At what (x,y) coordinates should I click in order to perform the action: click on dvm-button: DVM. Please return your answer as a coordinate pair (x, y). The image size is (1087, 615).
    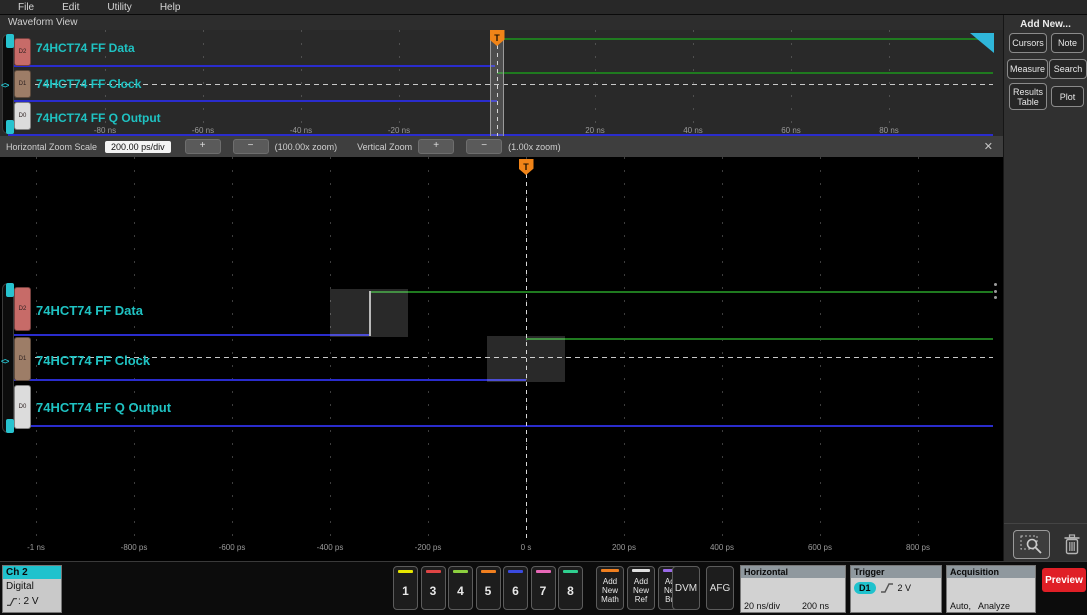
    Looking at the image, I should click on (686, 588).